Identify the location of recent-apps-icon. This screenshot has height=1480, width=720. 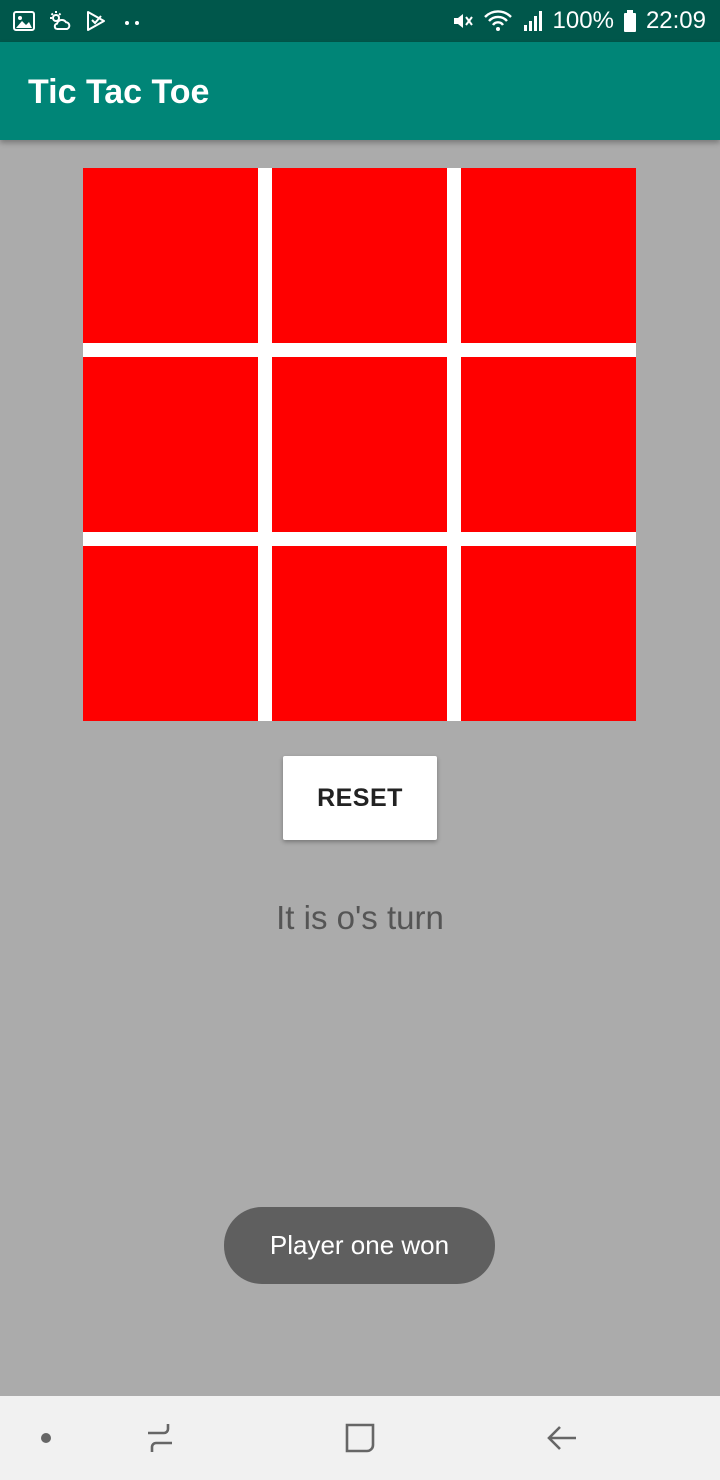
(160, 1438).